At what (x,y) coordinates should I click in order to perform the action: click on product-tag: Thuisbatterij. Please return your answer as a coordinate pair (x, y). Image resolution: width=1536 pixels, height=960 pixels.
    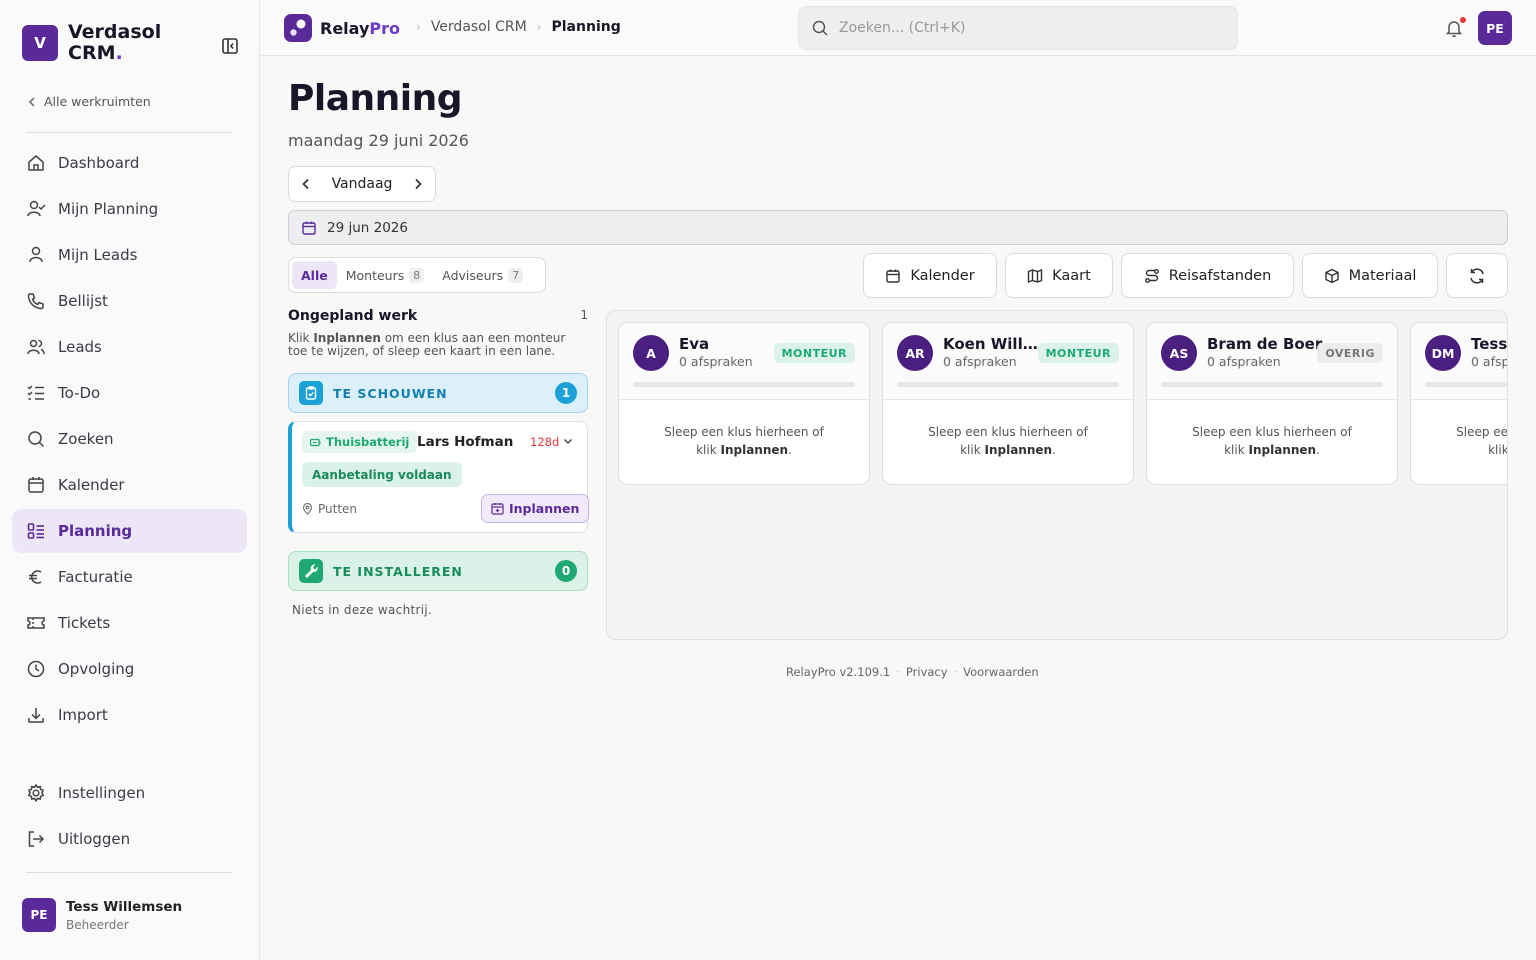
    Looking at the image, I should click on (360, 442).